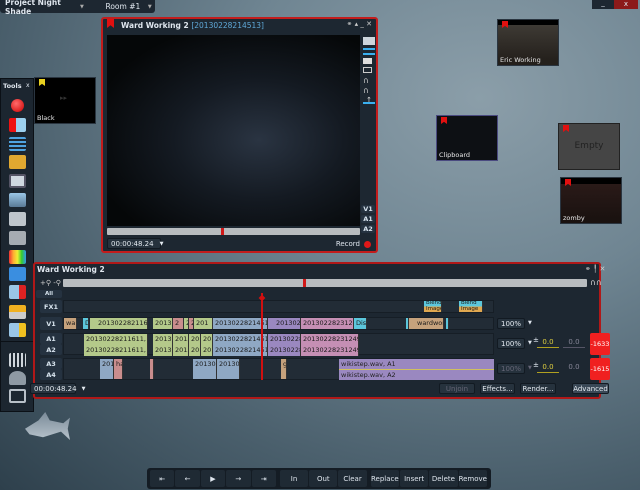  What do you see at coordinates (118, 369) in the screenshot?
I see `clip: ha` at bounding box center [118, 369].